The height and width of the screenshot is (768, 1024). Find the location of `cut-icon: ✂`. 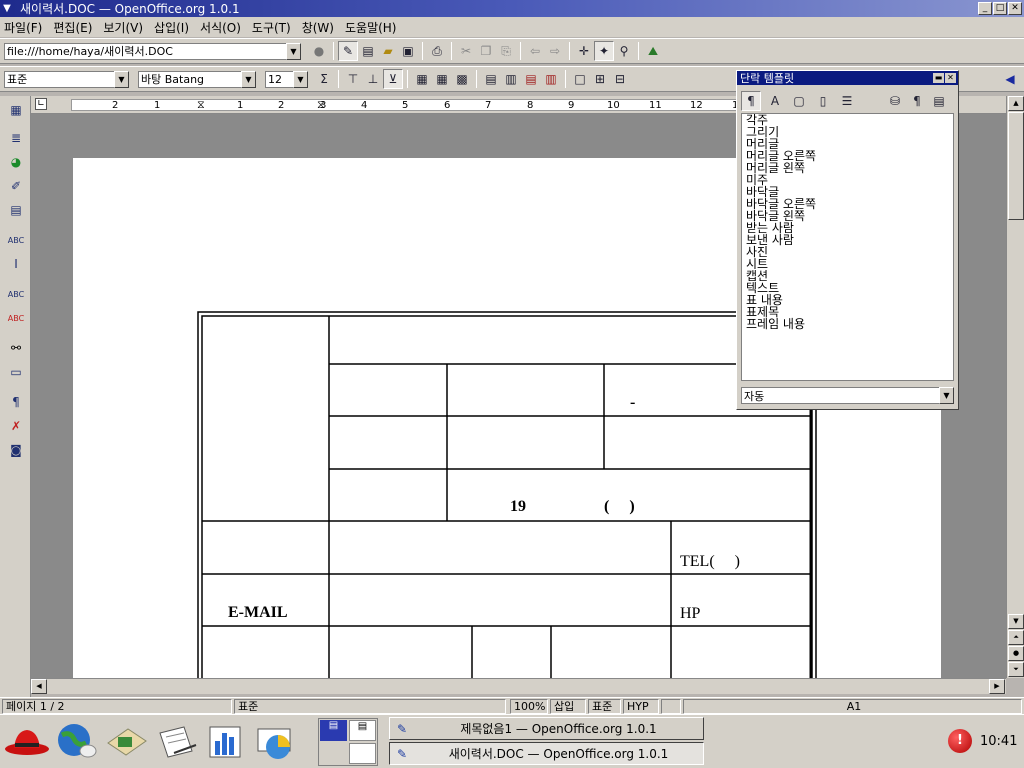

cut-icon: ✂ is located at coordinates (466, 51).